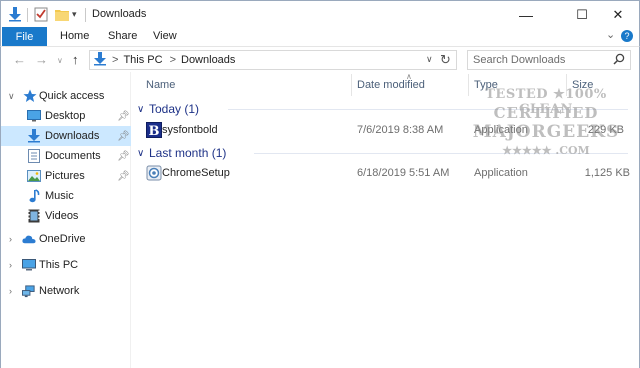 Image resolution: width=640 pixels, height=368 pixels. Describe the element at coordinates (320, 36) in the screenshot. I see `ribbon: File Home Share View ⌄ ?` at that location.